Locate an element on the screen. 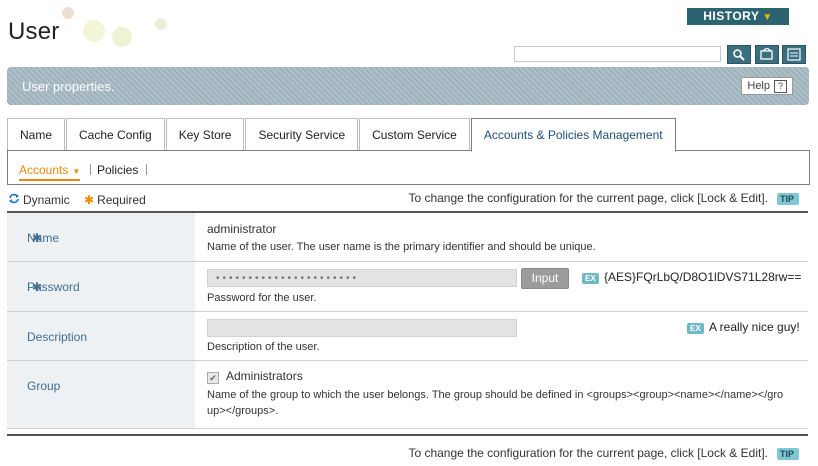 Image resolution: width=818 pixels, height=466 pixels. caret-down-icon: ▼ is located at coordinates (76, 171).